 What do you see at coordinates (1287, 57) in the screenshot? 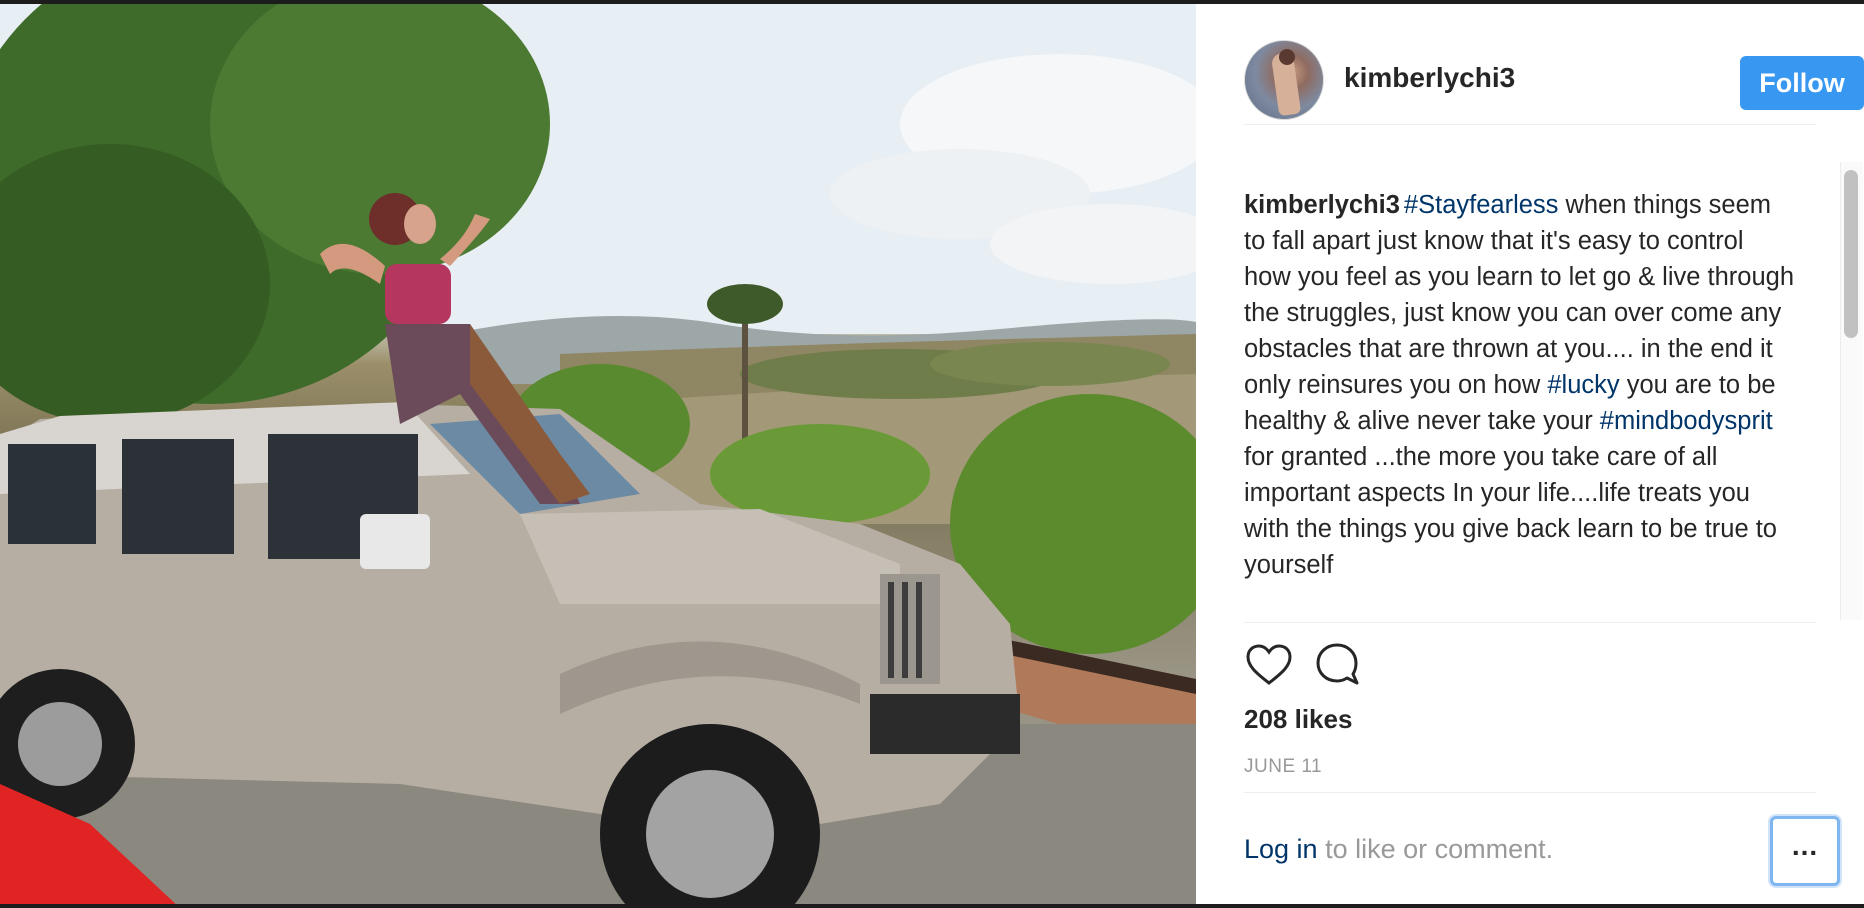
I see `avatar-head` at bounding box center [1287, 57].